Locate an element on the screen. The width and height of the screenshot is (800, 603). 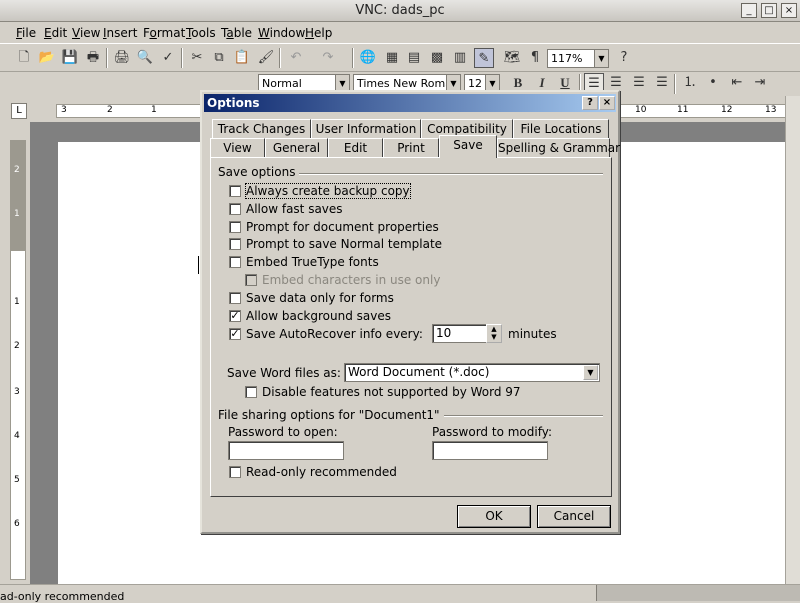
redo-icon: ↷ is located at coordinates (328, 58).